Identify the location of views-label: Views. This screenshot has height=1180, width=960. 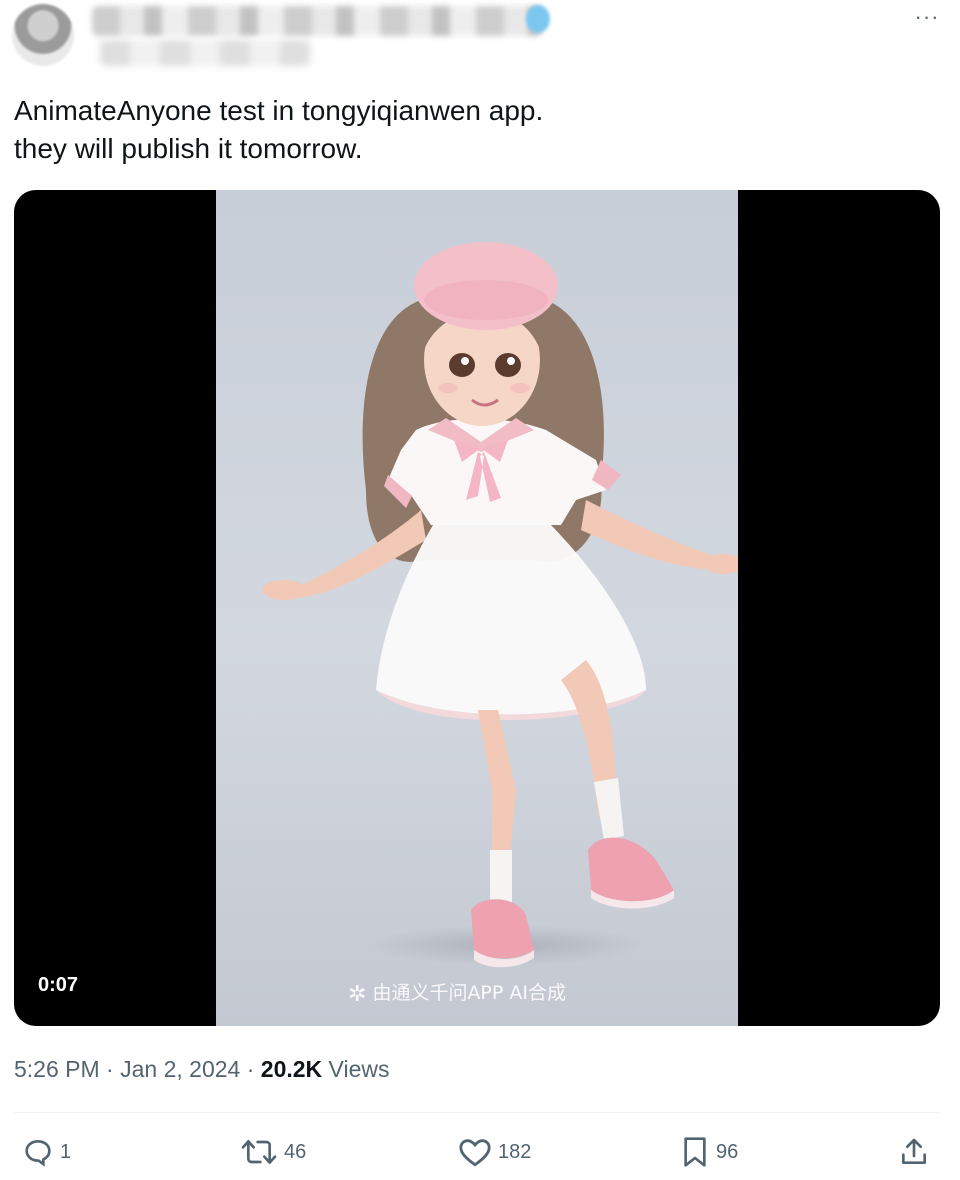
(359, 1069).